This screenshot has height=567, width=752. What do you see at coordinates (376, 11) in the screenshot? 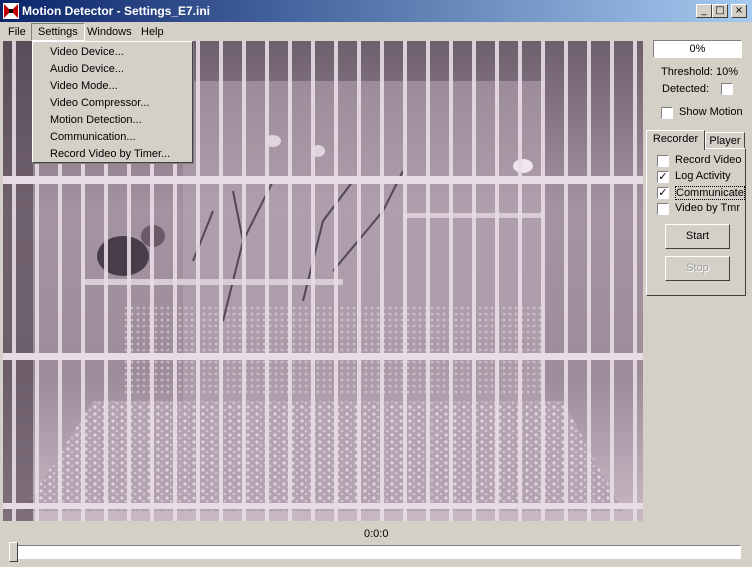
I see `title-bar: Motion Detector - Settings_E7.ini _ □ ×` at bounding box center [376, 11].